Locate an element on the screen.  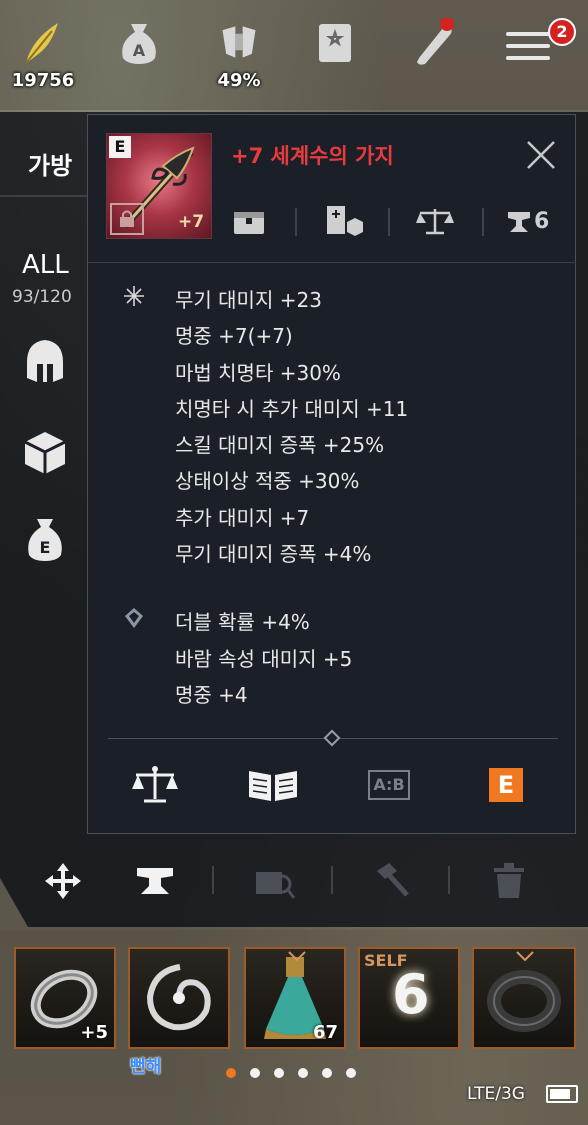
hud-star-book is located at coordinates (335, 42).